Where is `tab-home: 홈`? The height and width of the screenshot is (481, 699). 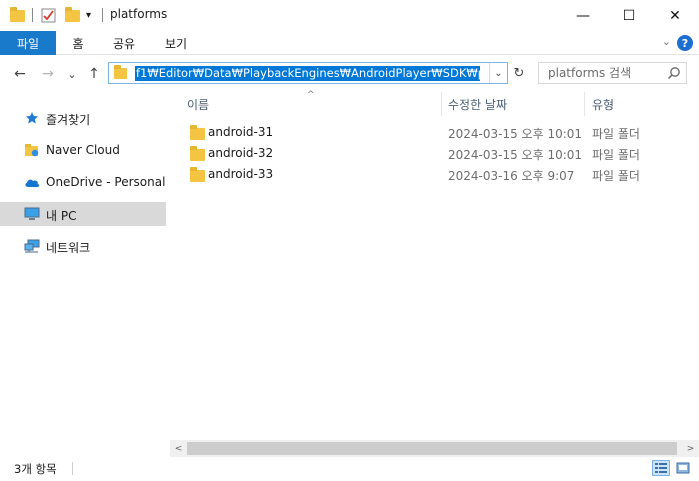 tab-home: 홈 is located at coordinates (78, 43).